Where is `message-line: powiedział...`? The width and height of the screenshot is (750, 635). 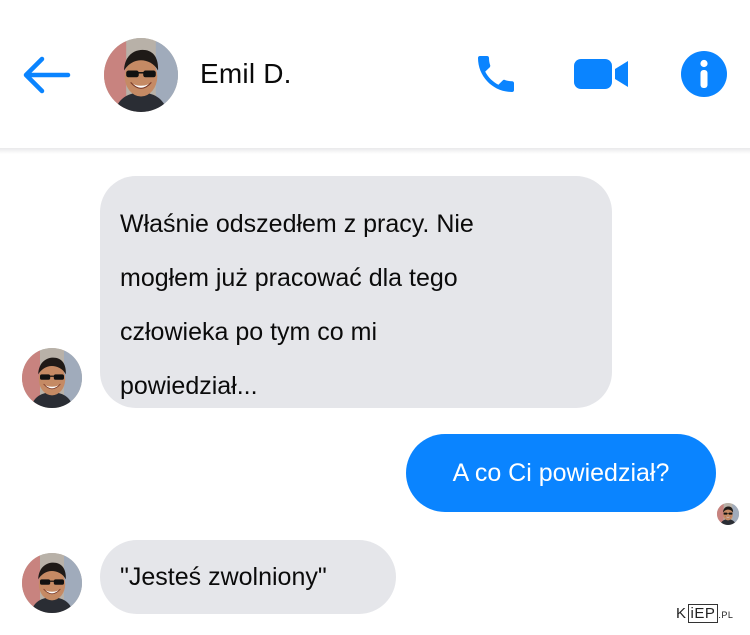
message-line: powiedział... is located at coordinates (189, 386).